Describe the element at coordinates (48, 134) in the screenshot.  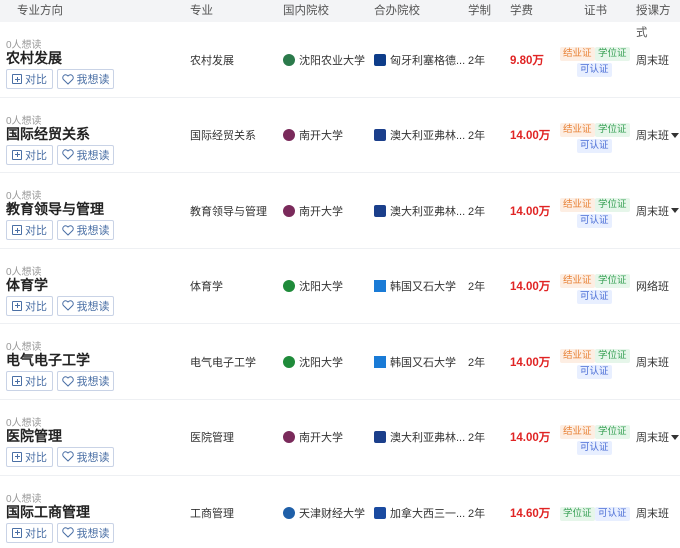
I see `direction-title: 国际经贸关系` at that location.